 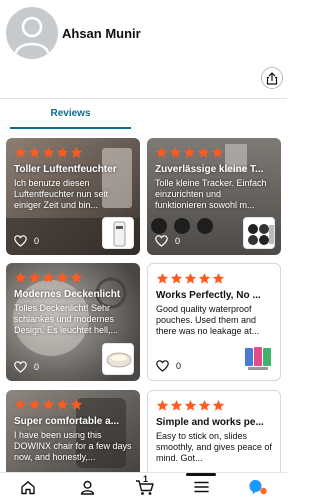 I want to click on nav-home, so click(x=28, y=487).